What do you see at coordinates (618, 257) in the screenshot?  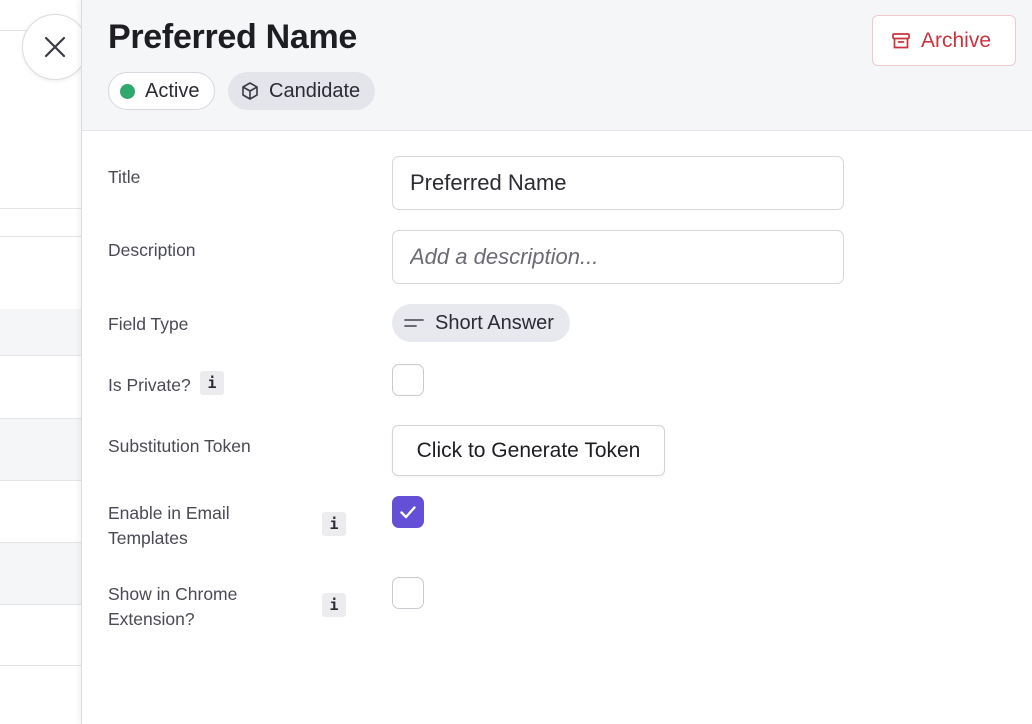 I see `description-input` at bounding box center [618, 257].